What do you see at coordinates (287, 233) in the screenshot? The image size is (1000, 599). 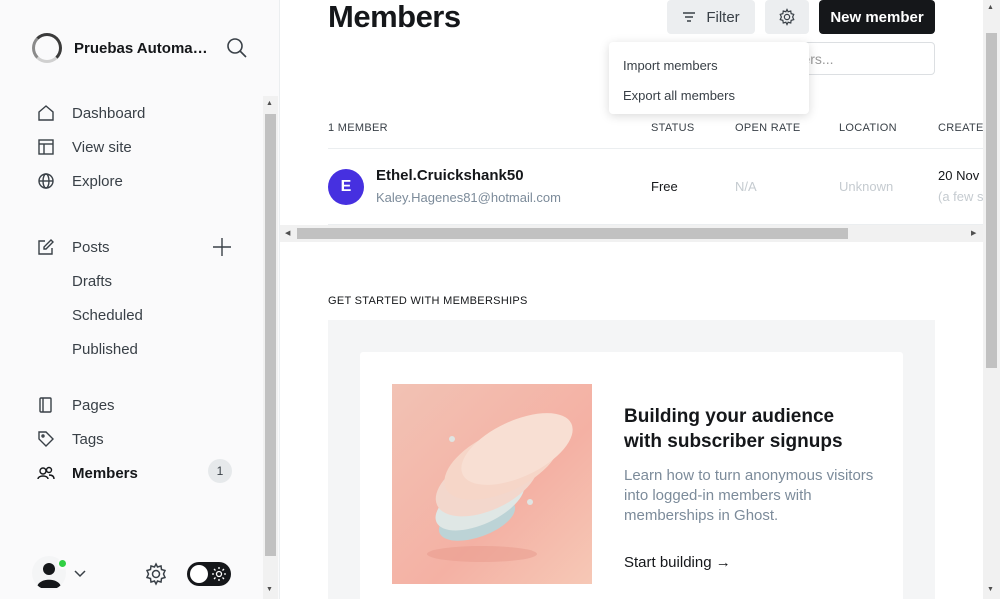 I see `scroll-left-arrow-icon: ◀` at bounding box center [287, 233].